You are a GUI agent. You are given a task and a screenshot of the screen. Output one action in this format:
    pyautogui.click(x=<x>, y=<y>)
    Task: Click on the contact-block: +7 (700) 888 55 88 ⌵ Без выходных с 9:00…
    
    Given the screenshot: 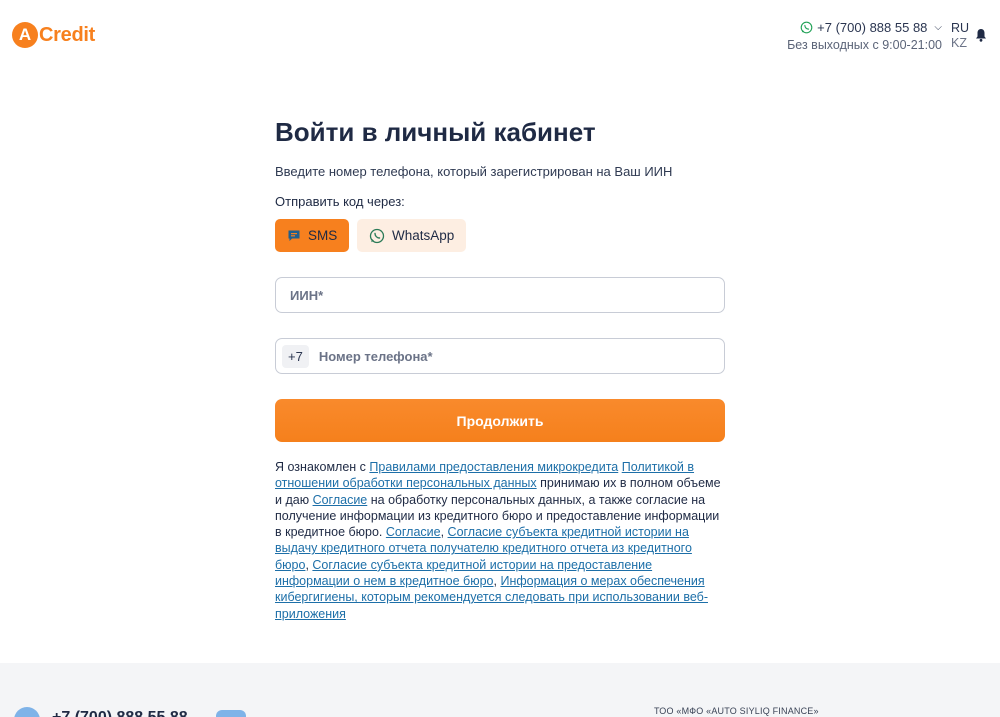 What is the action you would take?
    pyautogui.click(x=864, y=36)
    